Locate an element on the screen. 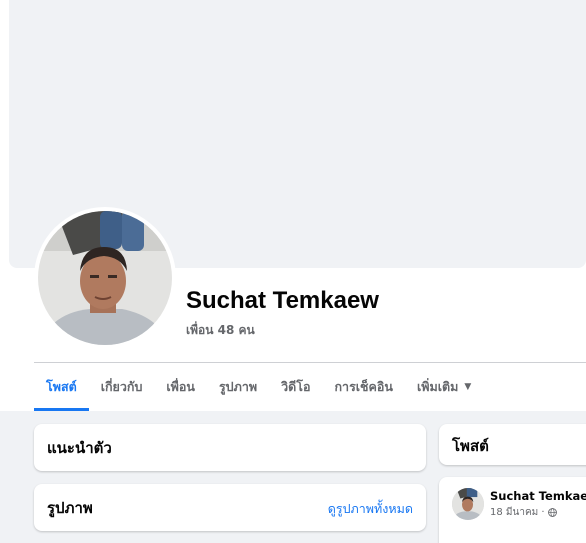 The image size is (586, 543). posts-header-card: โพสต์ is located at coordinates (512, 444).